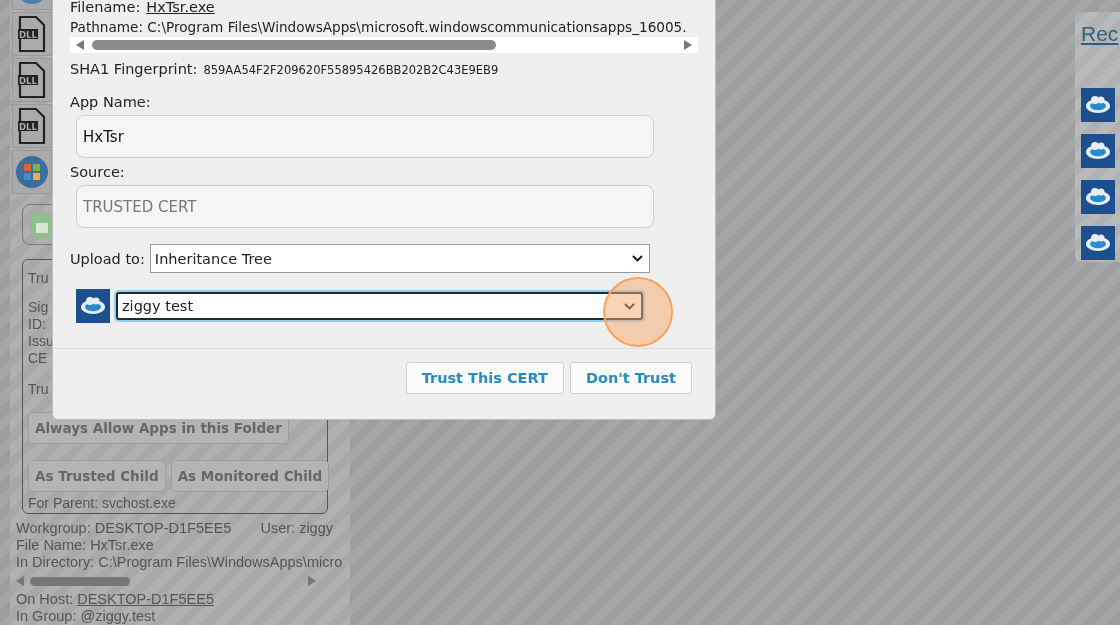 The height and width of the screenshot is (625, 1120). I want to click on panel-text: CE, so click(38, 359).